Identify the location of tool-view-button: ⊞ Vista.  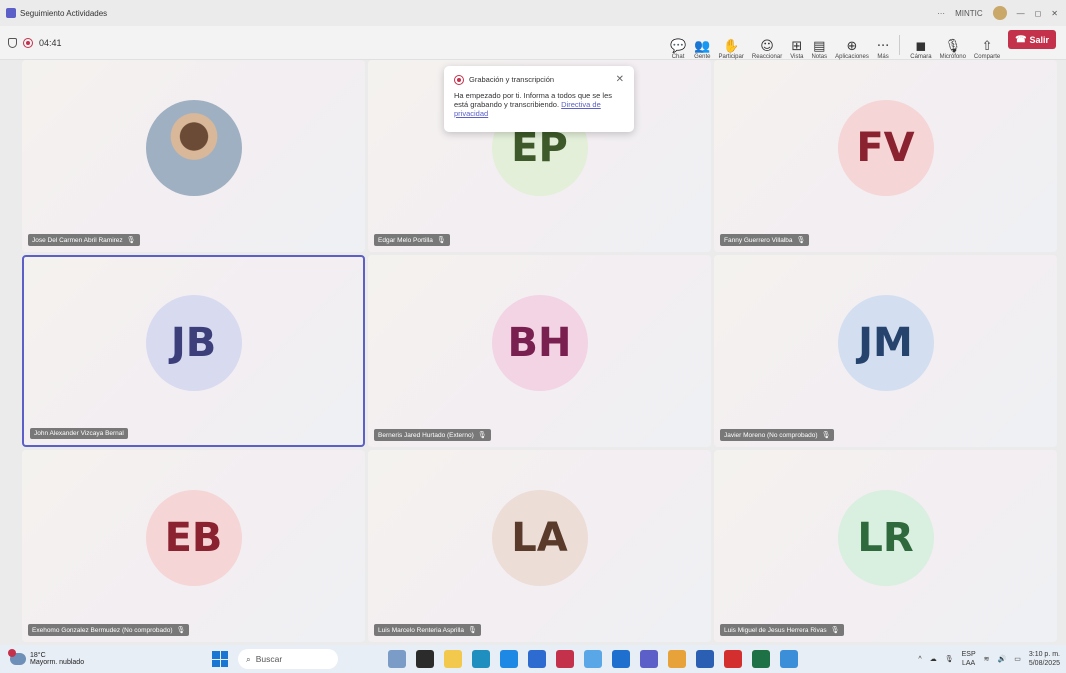
(796, 45).